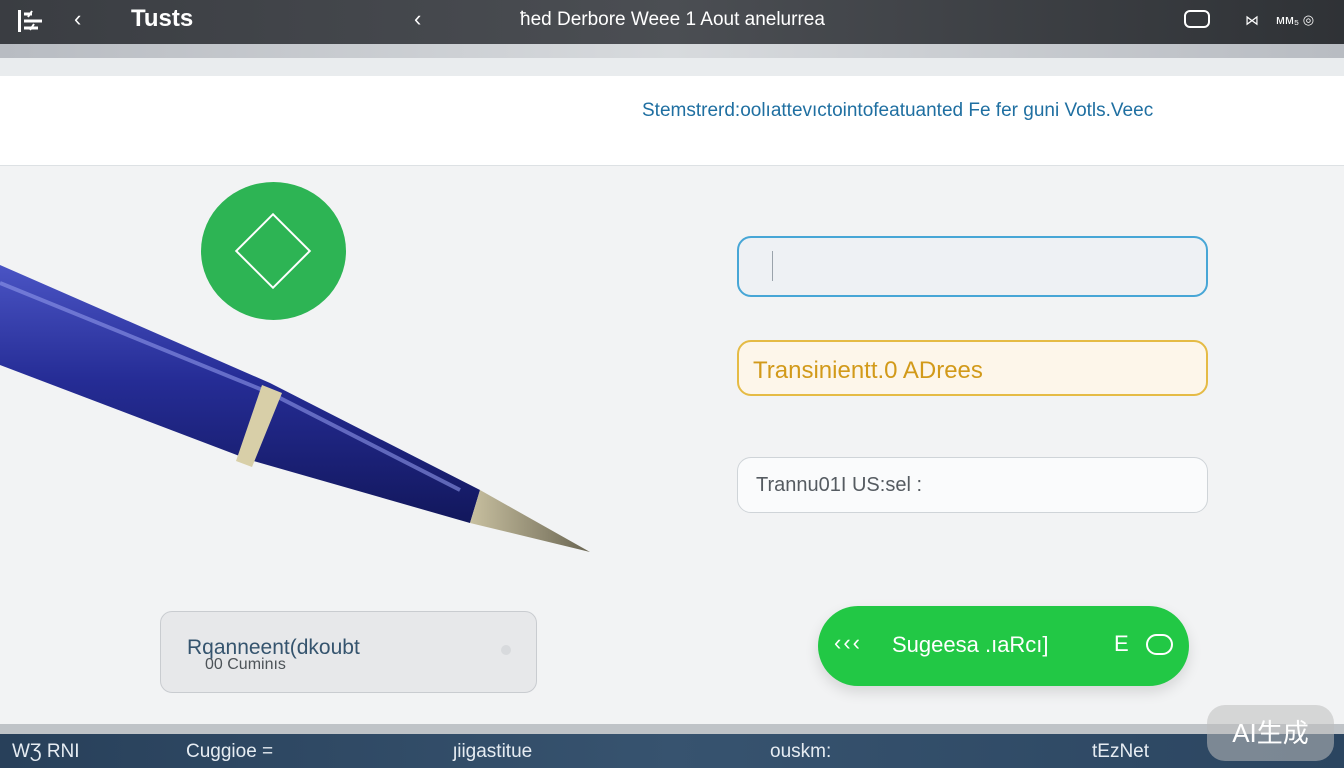 This screenshot has height=768, width=1344. Describe the element at coordinates (245, 664) in the screenshot. I see `secondary-button-sublabel: 00 Cuminıs` at that location.